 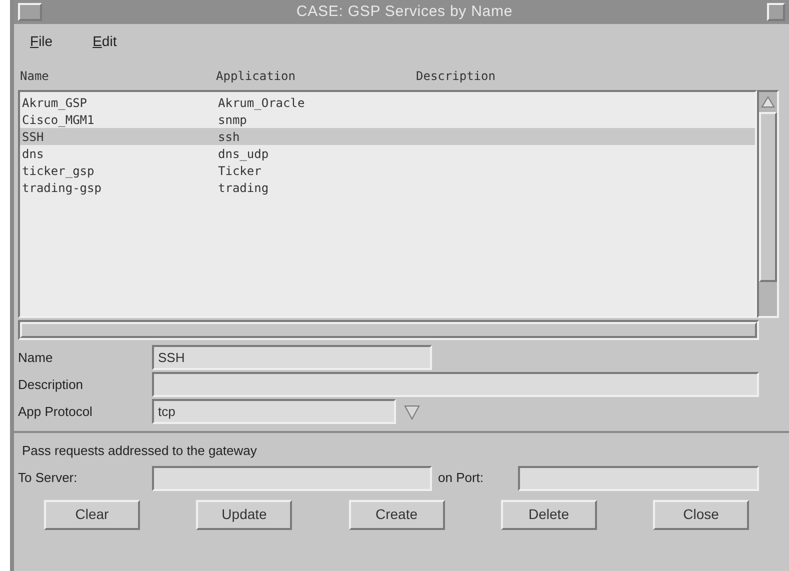 What do you see at coordinates (274, 411) in the screenshot?
I see `protocol-dropdown: tcp` at bounding box center [274, 411].